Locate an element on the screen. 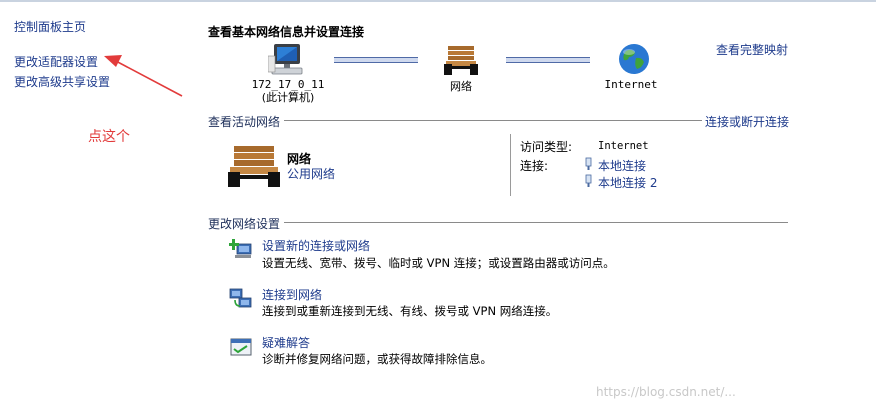  task-new-connection-link: 设置新的连接或网络 is located at coordinates (316, 245).